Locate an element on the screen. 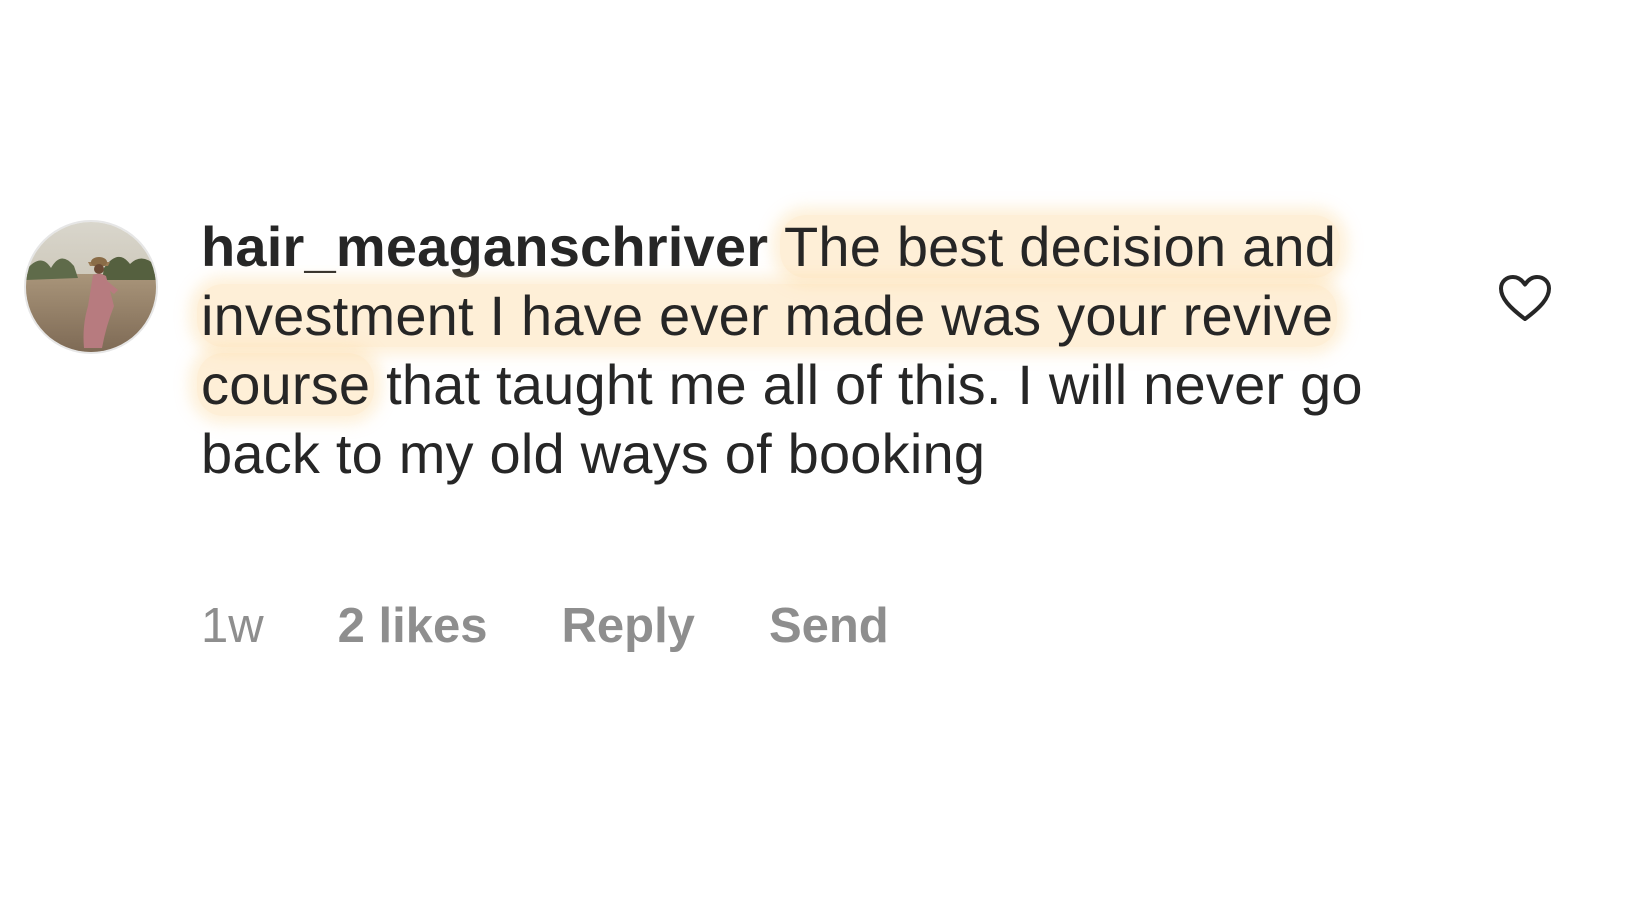  heart-outline-icon is located at coordinates (1525, 298).